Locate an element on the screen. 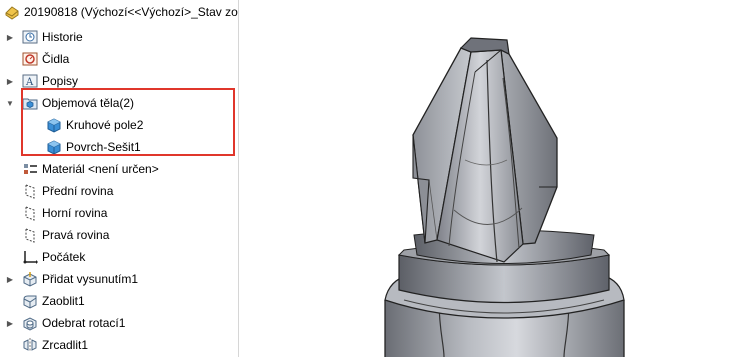 Image resolution: width=750 pixels, height=357 pixels. tree-item-sensors: Čidla is located at coordinates (36, 59).